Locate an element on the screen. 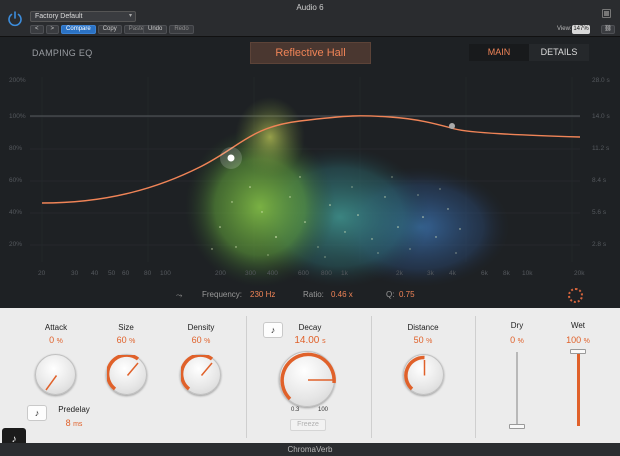 Image resolution: width=620 pixels, height=456 pixels. next-preset-button: > is located at coordinates (52, 29).